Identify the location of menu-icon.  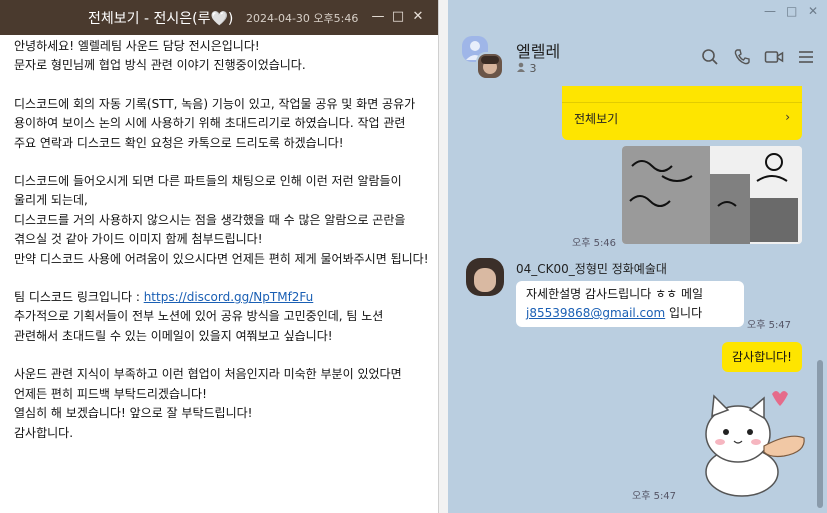
(806, 58).